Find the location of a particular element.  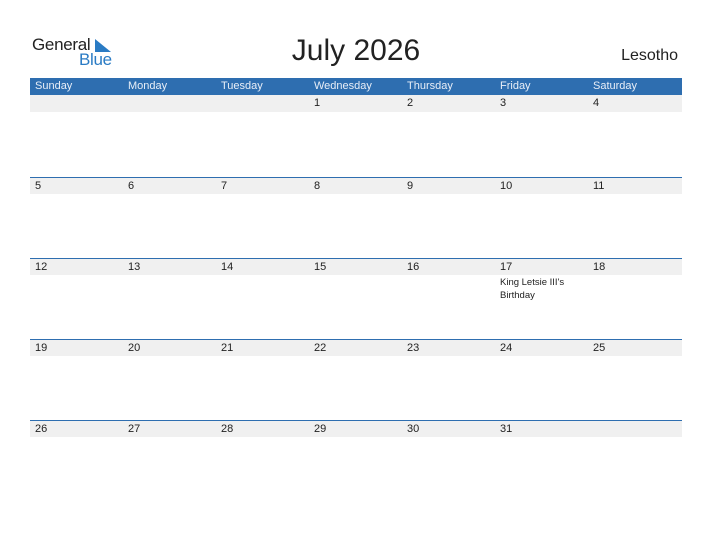

day-number: 8 is located at coordinates (317, 186).